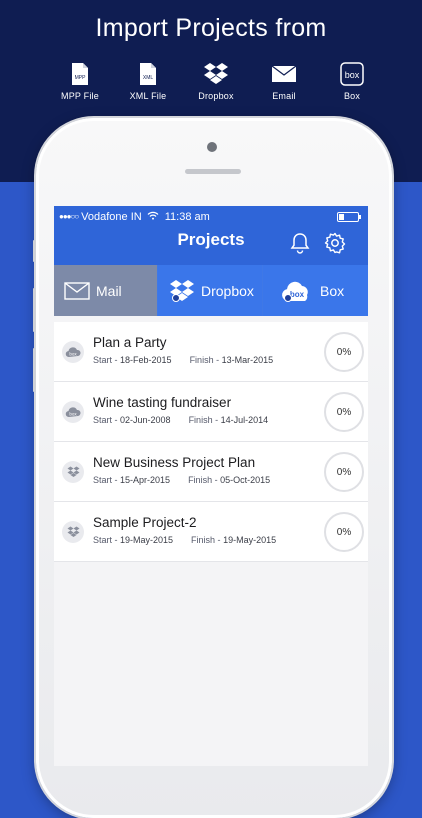 The width and height of the screenshot is (422, 818). What do you see at coordinates (349, 217) in the screenshot?
I see `battery-icon` at bounding box center [349, 217].